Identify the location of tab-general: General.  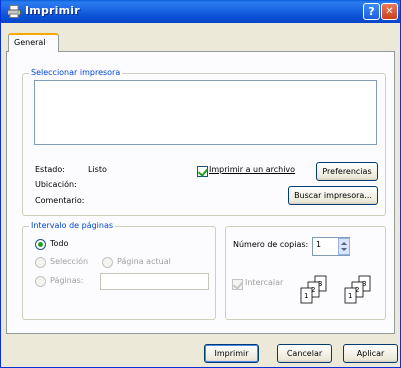
(33, 42).